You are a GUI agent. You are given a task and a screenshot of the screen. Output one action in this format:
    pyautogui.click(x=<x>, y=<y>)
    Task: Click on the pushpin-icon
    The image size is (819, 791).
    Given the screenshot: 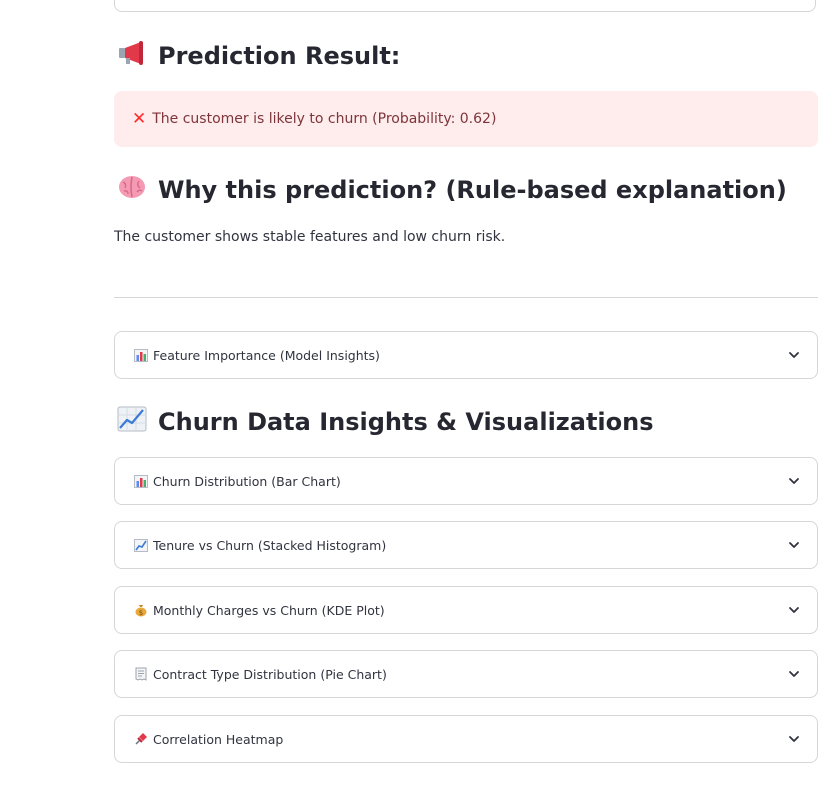 What is the action you would take?
    pyautogui.click(x=141, y=739)
    